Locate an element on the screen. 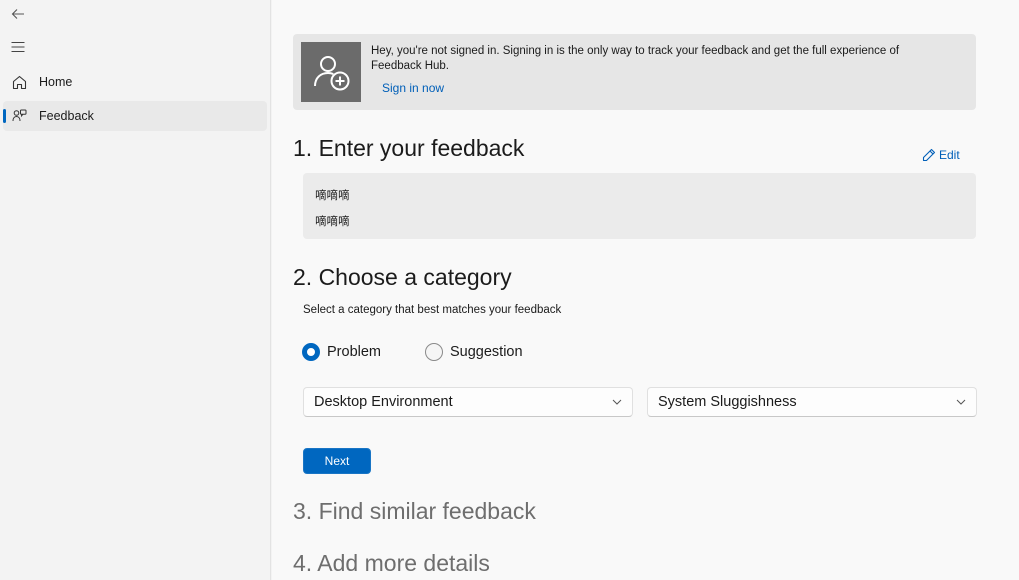 This screenshot has height=580, width=1019. radio-problem: Problem is located at coordinates (341, 352).